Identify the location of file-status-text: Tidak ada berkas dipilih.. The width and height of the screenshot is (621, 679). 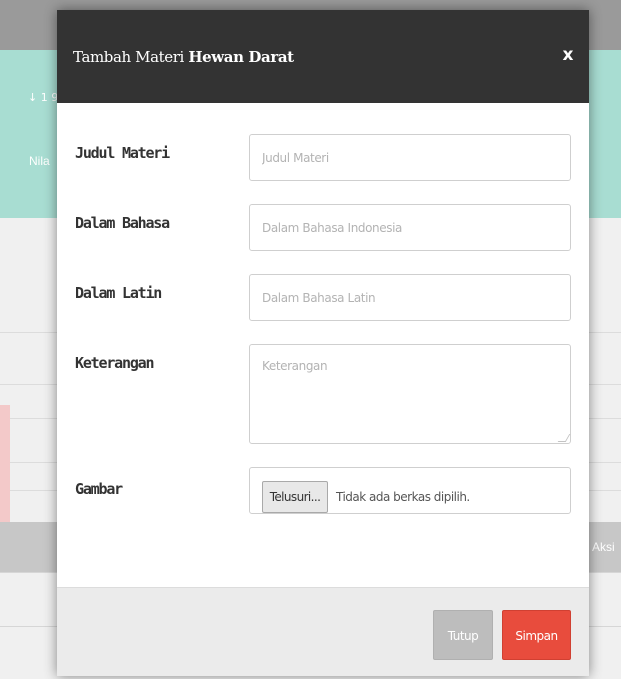
(403, 497).